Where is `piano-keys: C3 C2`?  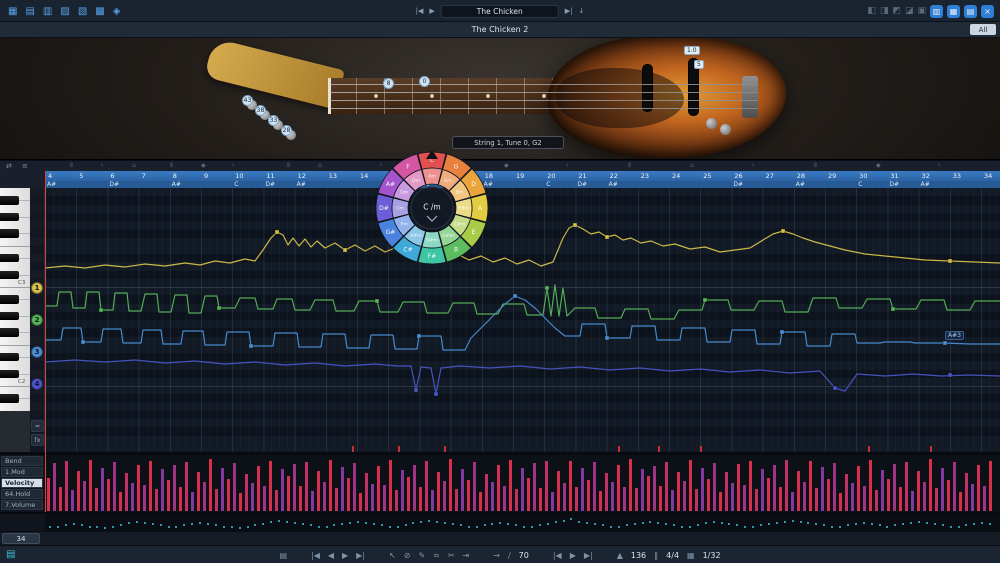 piano-keys: C3 C2 is located at coordinates (15, 299).